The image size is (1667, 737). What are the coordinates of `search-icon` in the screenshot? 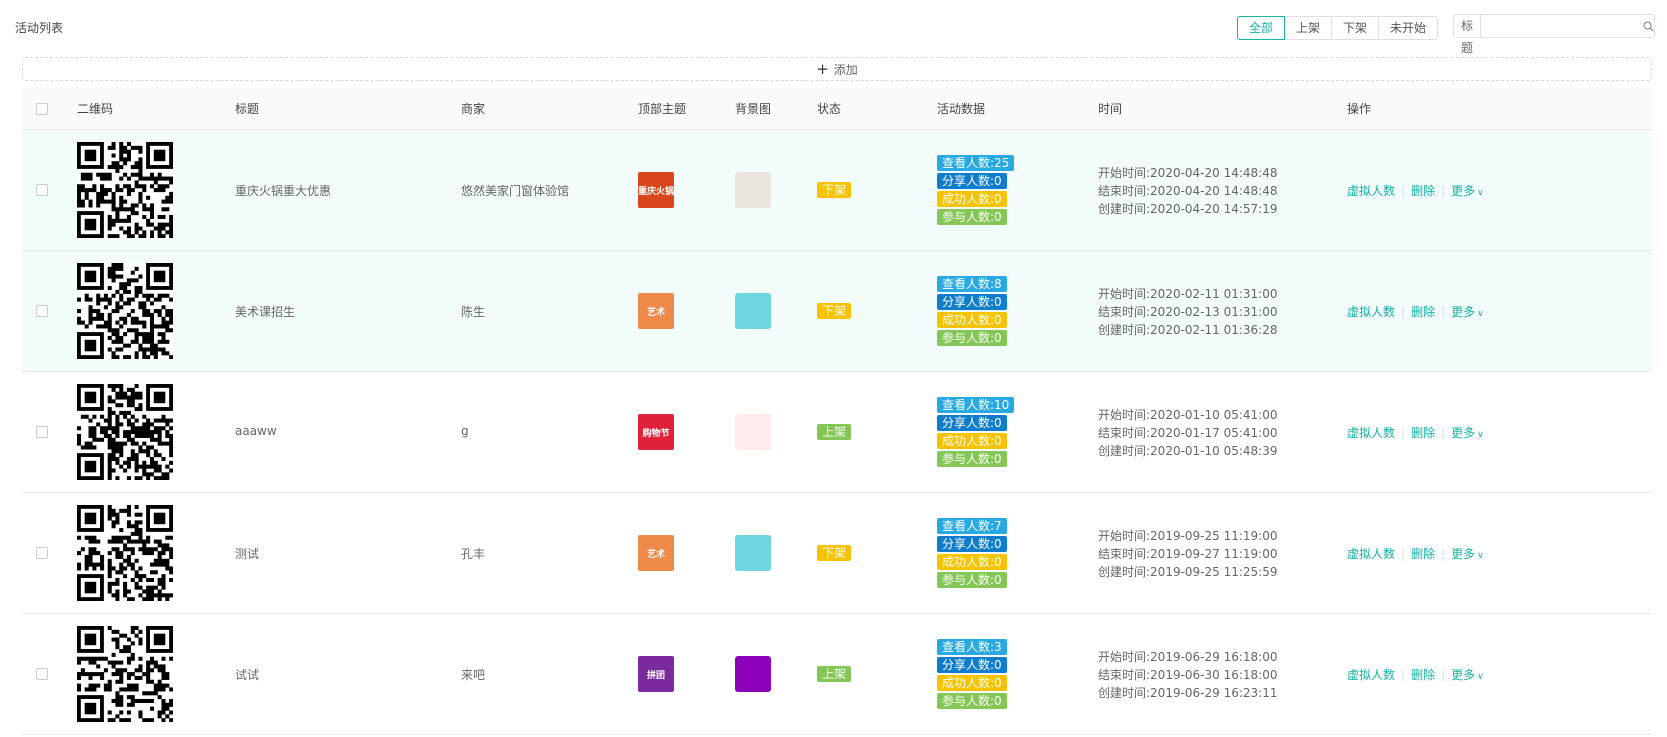 It's located at (1648, 26).